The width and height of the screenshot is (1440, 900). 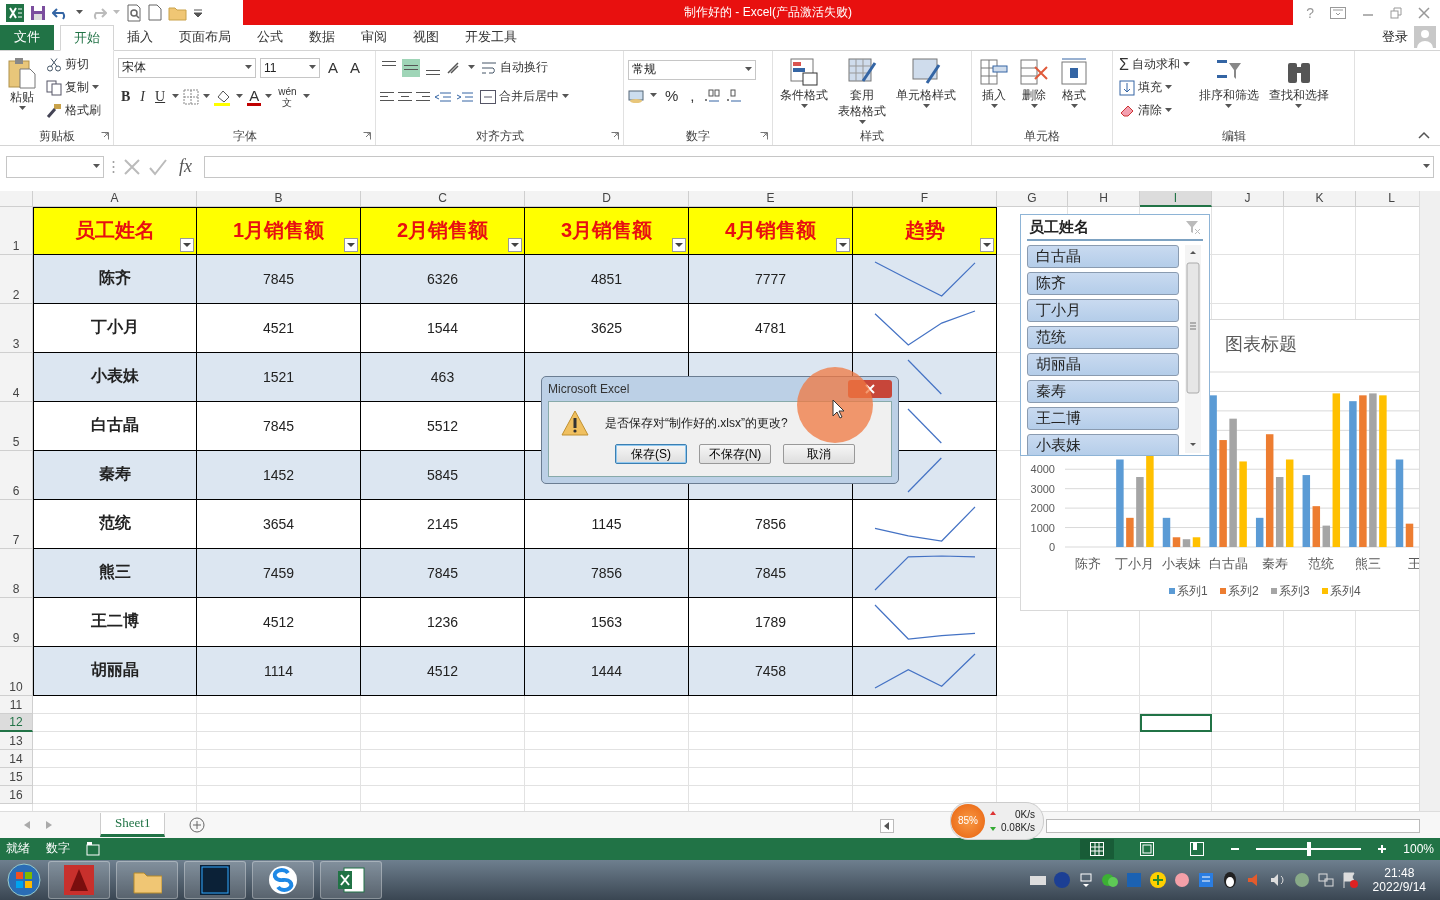 I want to click on status-text: 就绪, so click(x=18, y=849).